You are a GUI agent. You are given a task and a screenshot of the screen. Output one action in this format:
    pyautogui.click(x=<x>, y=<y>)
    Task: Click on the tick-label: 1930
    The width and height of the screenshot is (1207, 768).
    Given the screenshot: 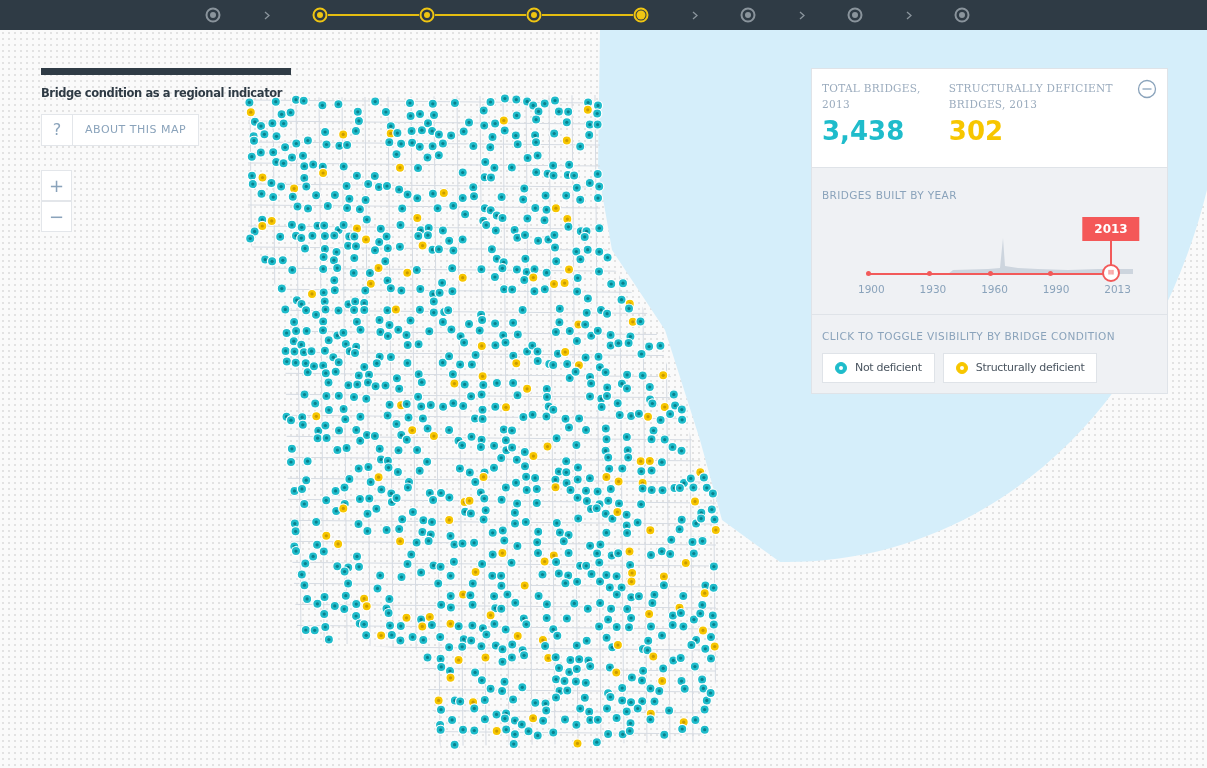 What is the action you would take?
    pyautogui.click(x=933, y=289)
    